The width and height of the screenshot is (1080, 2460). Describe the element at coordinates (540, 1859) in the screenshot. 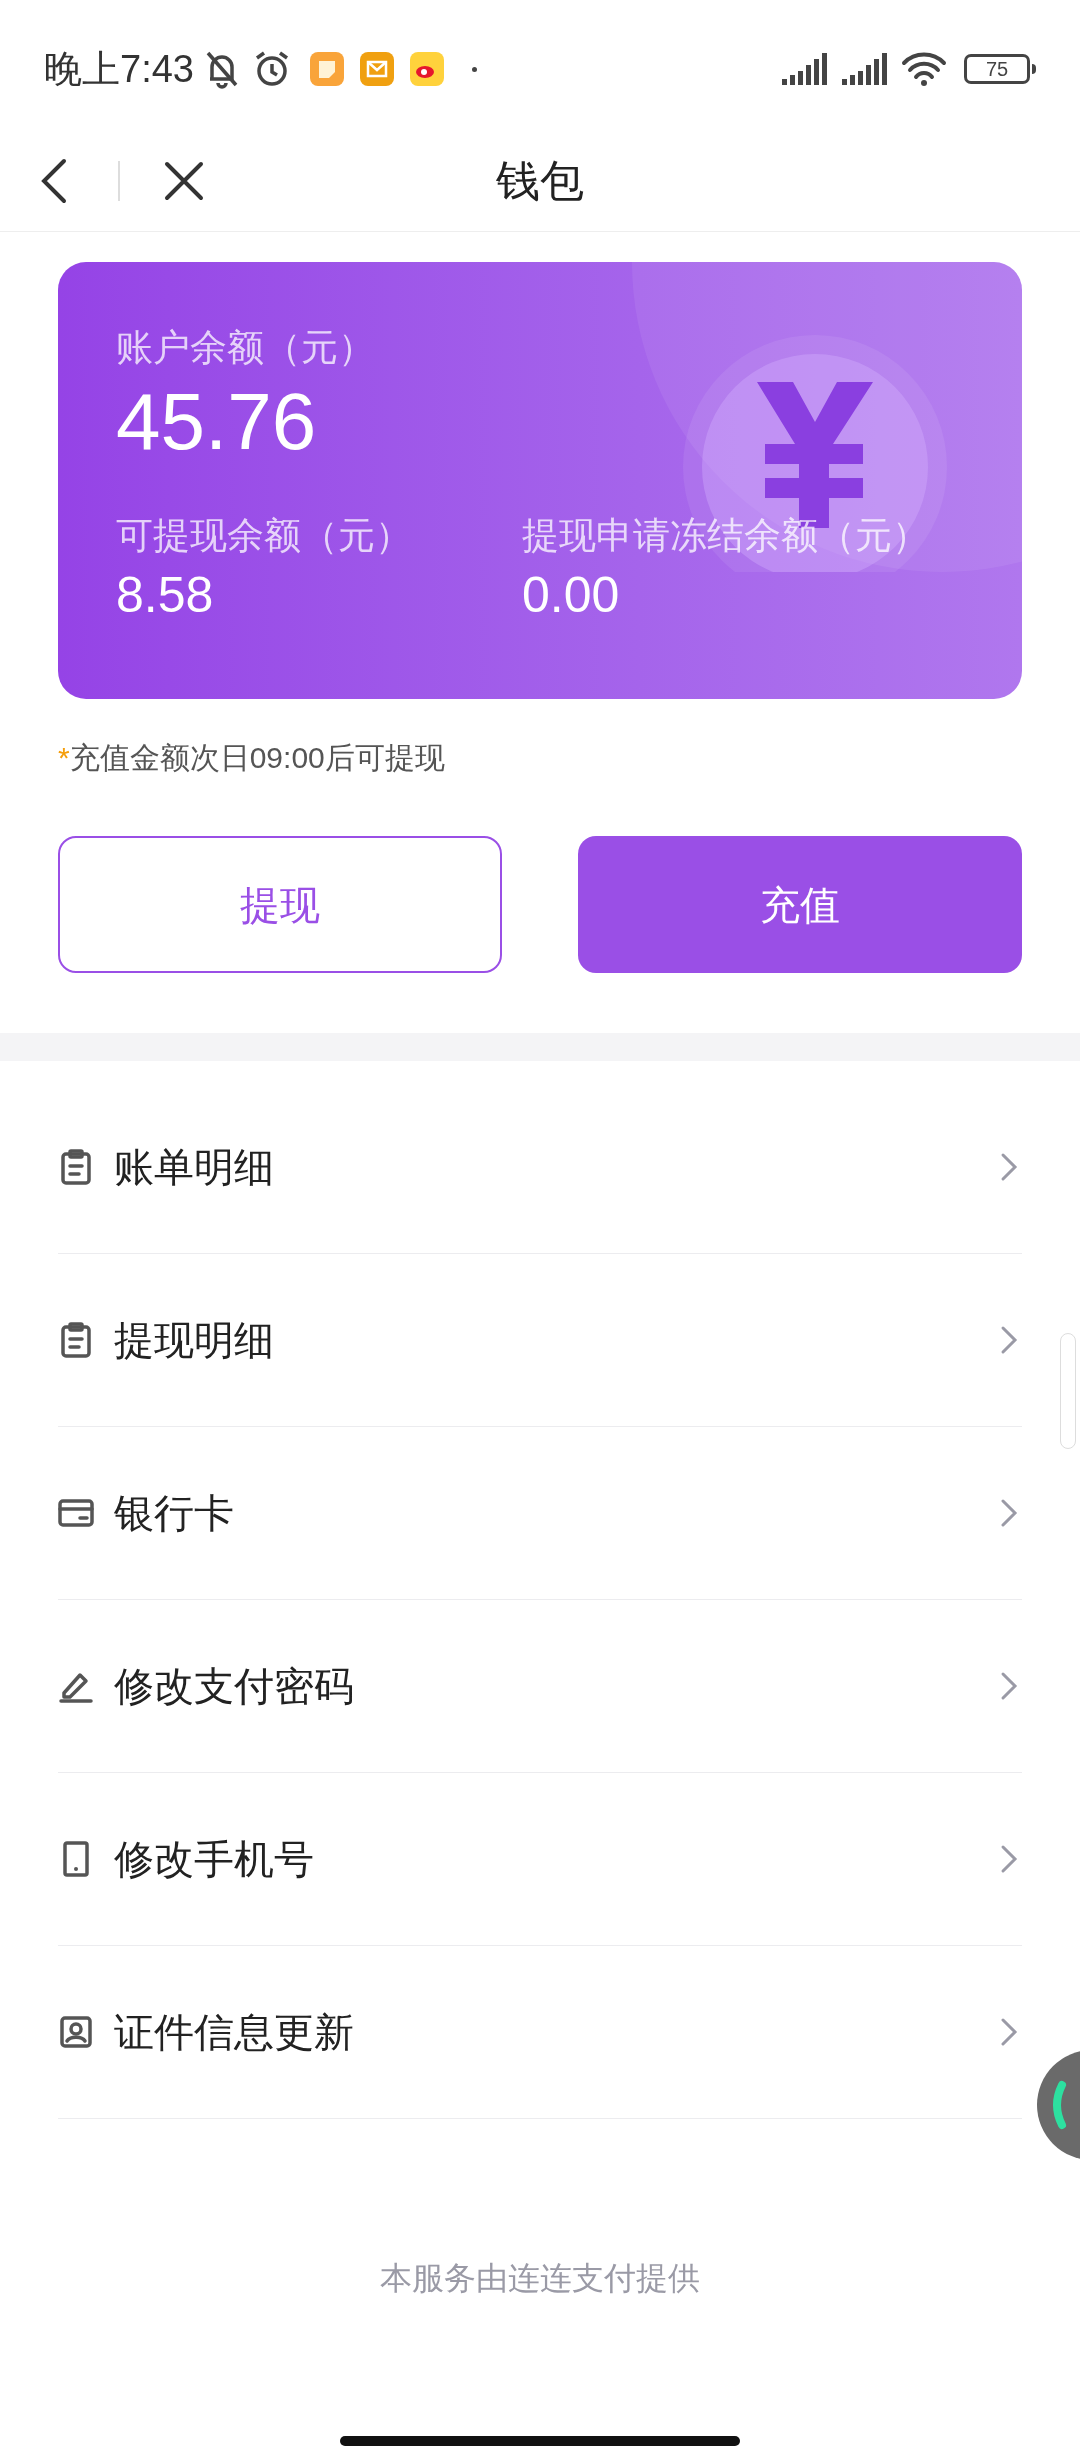

I see `menu-item: 修改手机号` at that location.